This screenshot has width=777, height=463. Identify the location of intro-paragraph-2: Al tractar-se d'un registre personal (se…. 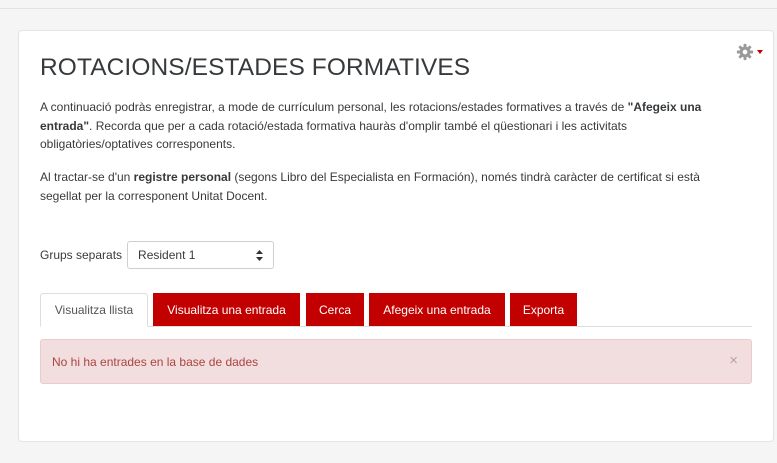
(385, 186).